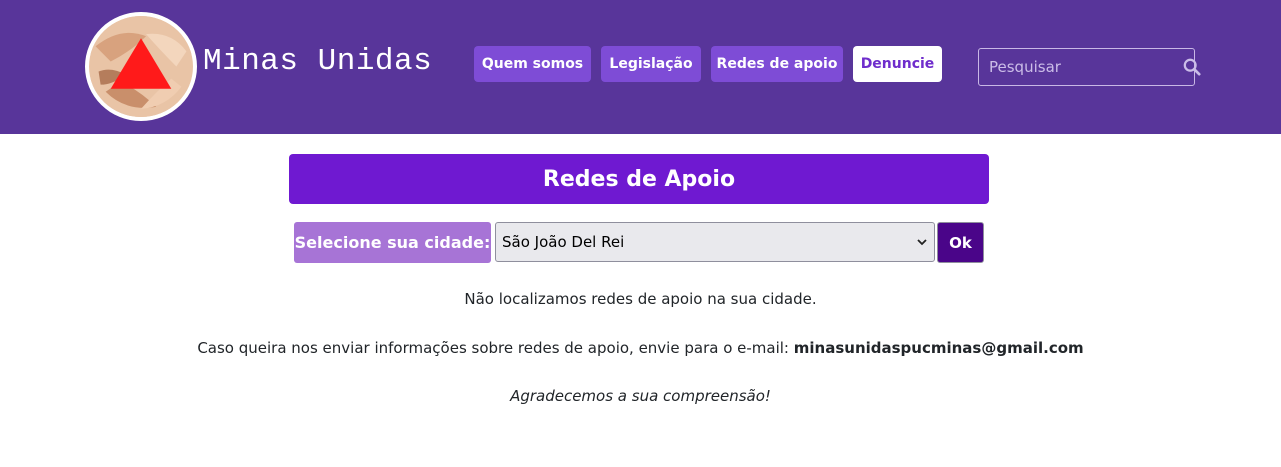 The width and height of the screenshot is (1281, 467). I want to click on logo-hands-triangle-icon, so click(141, 66).